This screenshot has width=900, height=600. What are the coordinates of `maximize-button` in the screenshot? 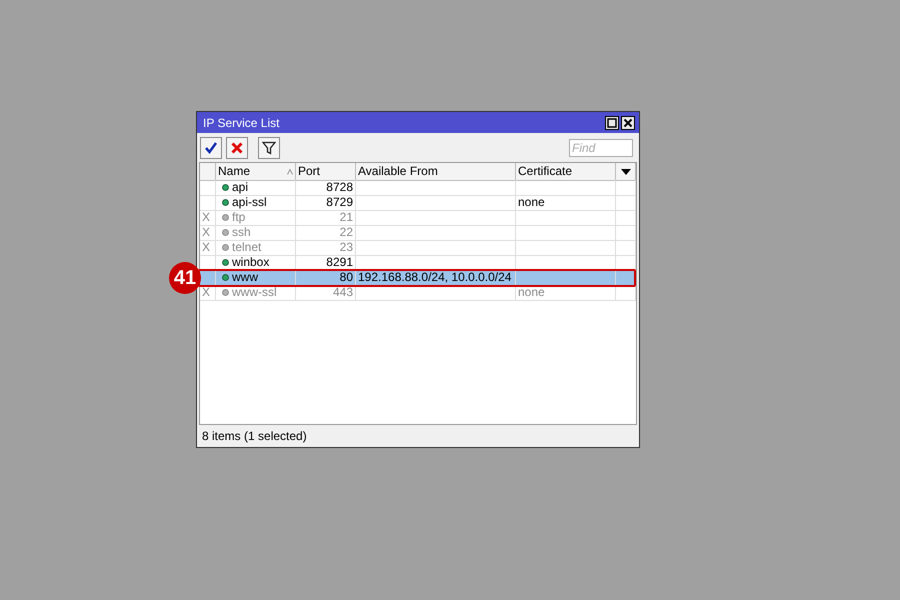 It's located at (612, 123).